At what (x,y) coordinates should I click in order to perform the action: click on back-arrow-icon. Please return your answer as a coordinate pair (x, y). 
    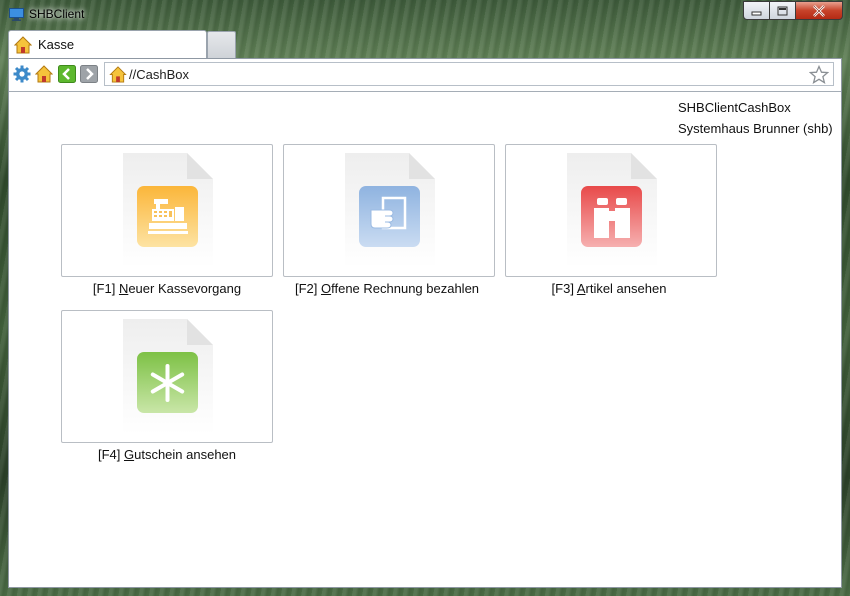
    Looking at the image, I should click on (67, 74).